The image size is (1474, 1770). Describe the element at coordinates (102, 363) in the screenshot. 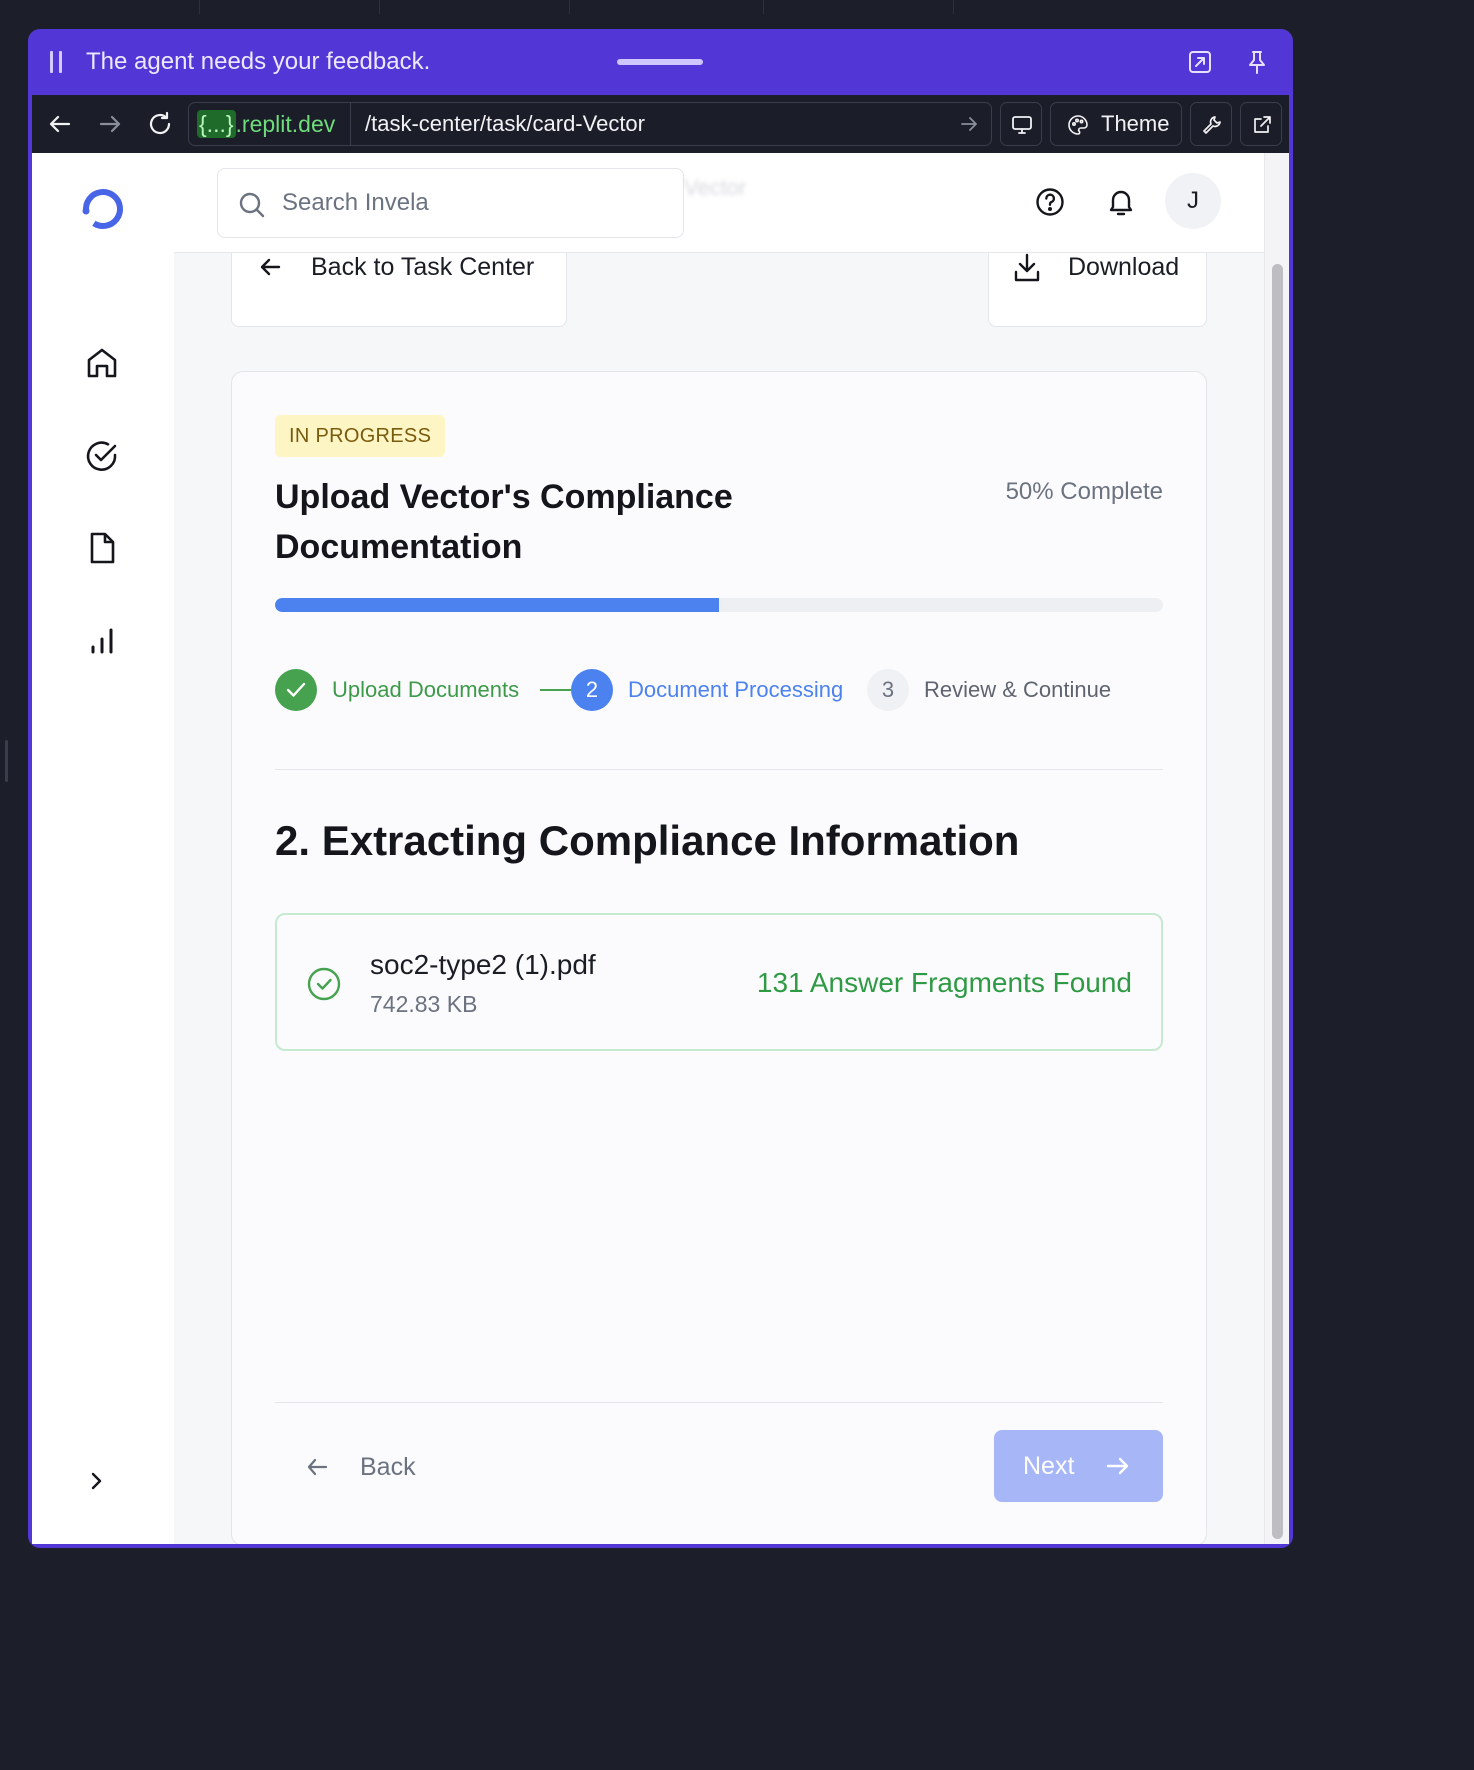

I see `home-icon` at that location.